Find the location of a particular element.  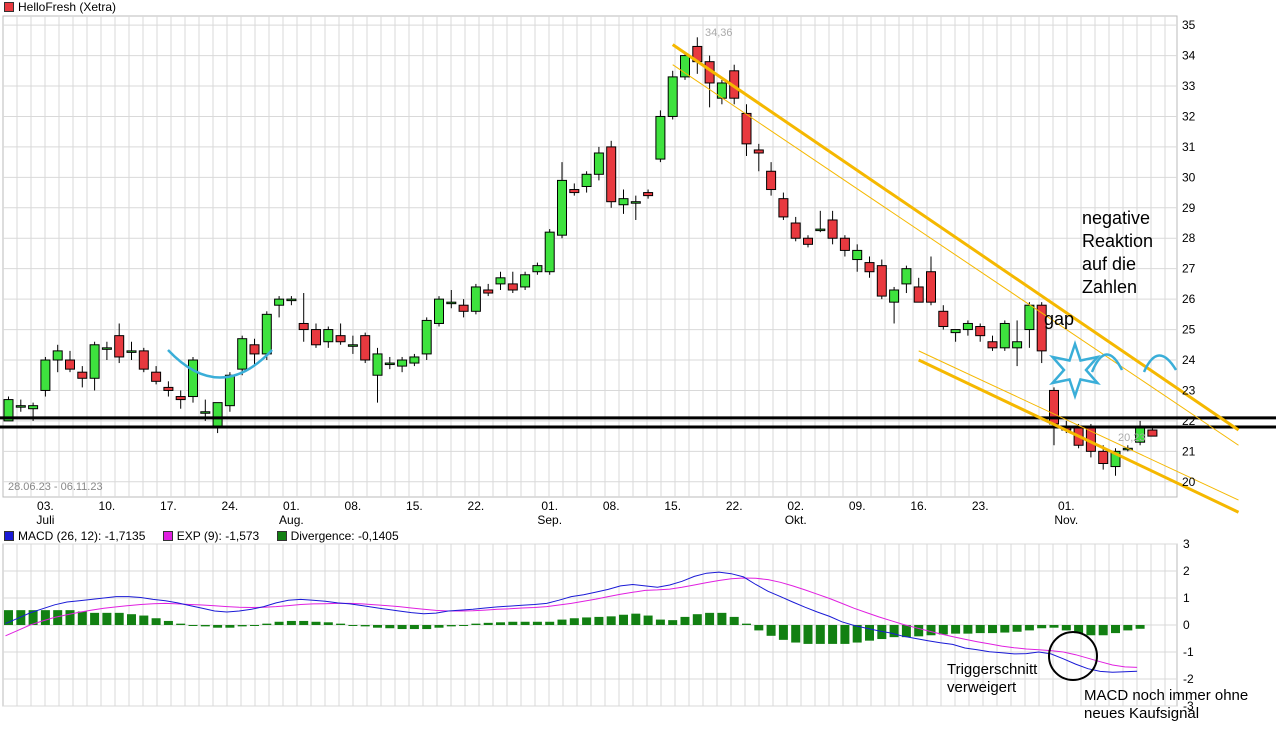

x-tick-label: 24. is located at coordinates (230, 506).